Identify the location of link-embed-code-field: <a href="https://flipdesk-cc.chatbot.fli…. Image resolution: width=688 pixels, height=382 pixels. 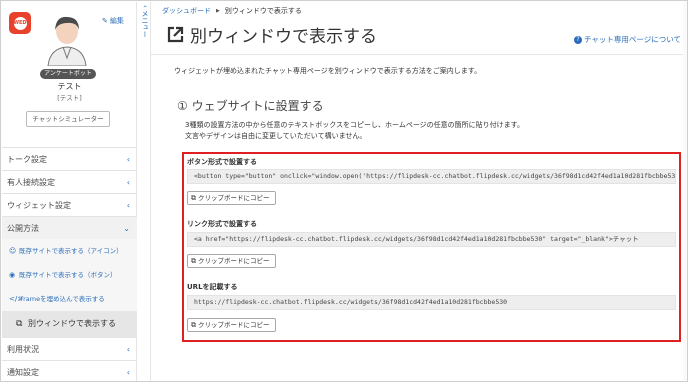
(431, 239).